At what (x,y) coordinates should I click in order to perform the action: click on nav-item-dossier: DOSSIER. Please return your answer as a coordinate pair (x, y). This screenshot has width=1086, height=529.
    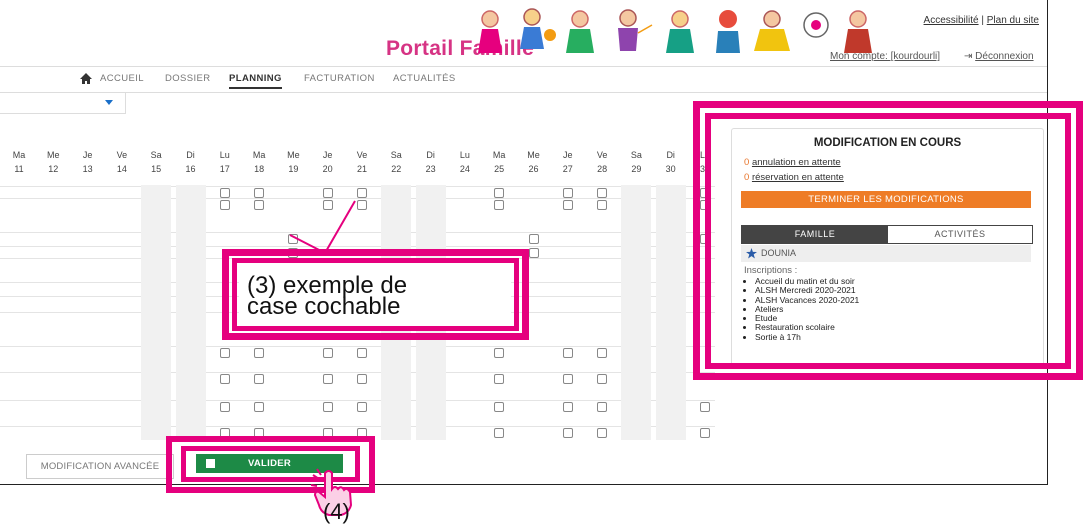
    Looking at the image, I should click on (188, 78).